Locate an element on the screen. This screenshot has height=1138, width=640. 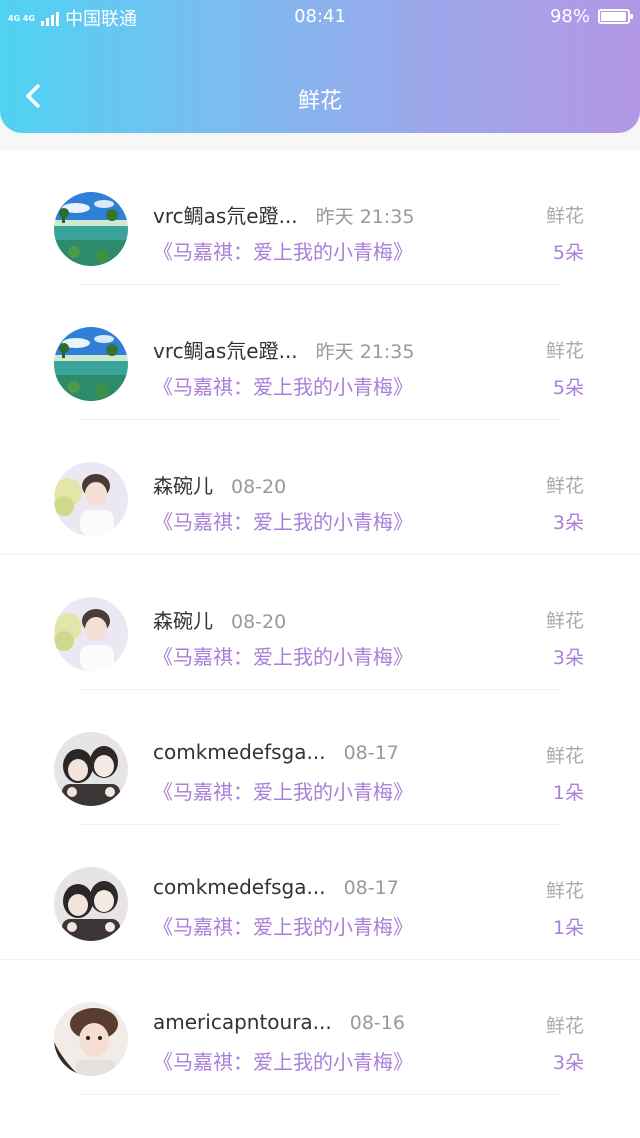
battery-percent: 98% is located at coordinates (569, 16).